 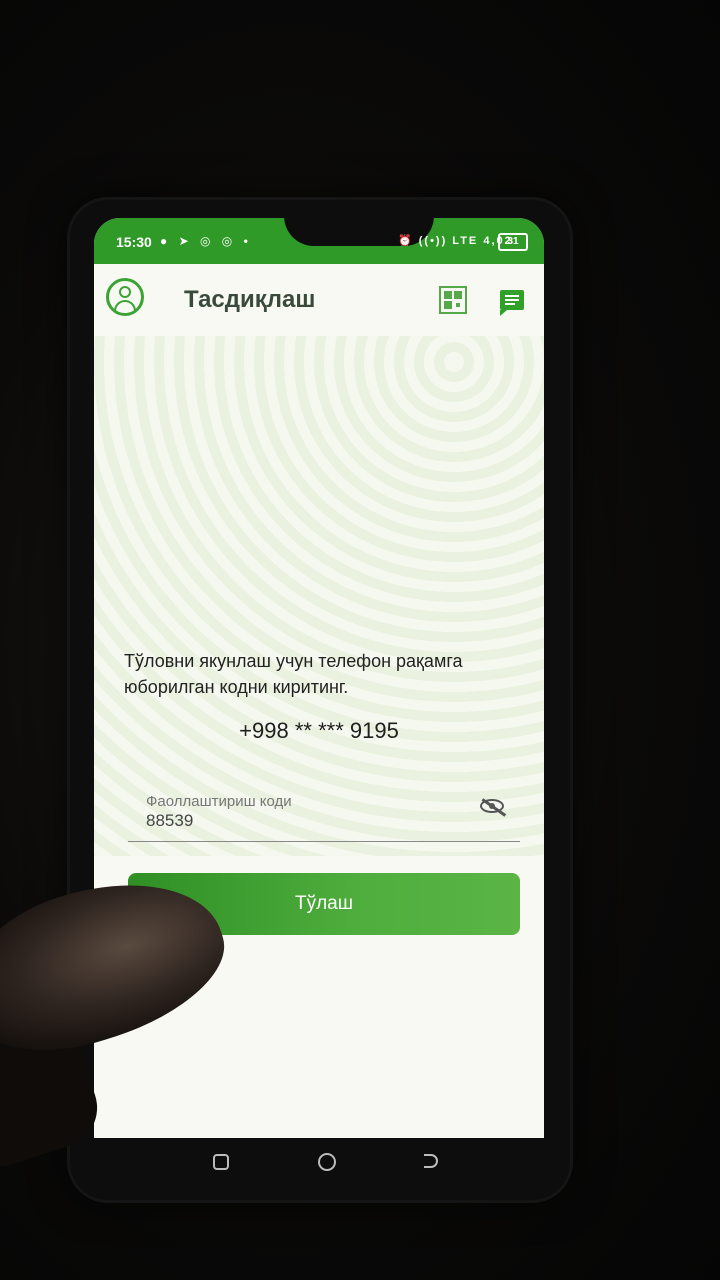 I want to click on chat-bubble-icon, so click(x=512, y=303).